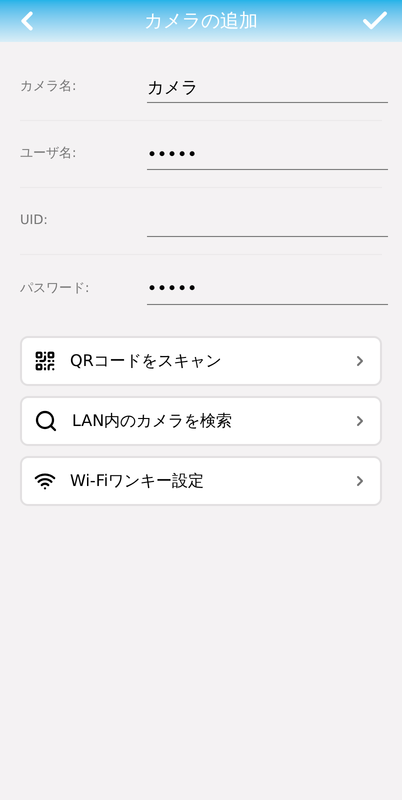 The image size is (402, 800). What do you see at coordinates (49, 87) in the screenshot?
I see `field-label: カメラ名:` at bounding box center [49, 87].